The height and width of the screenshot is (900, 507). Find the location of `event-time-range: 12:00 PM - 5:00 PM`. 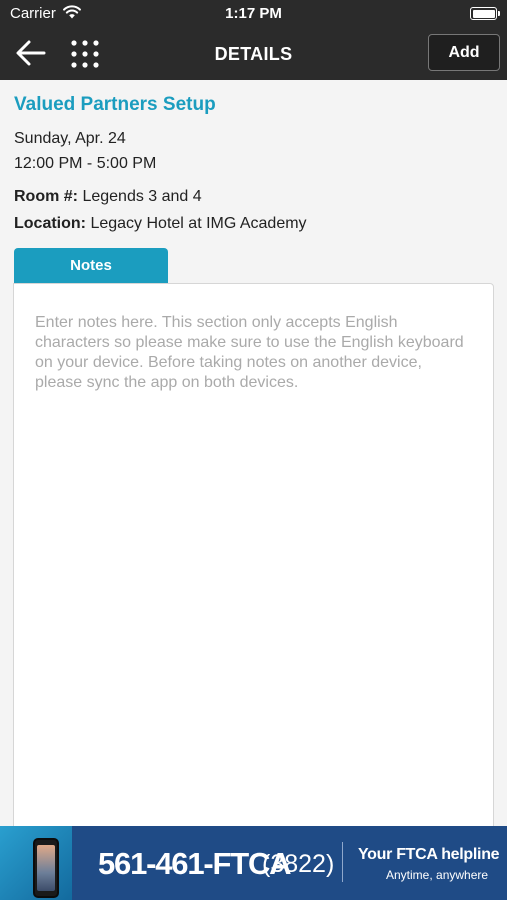

event-time-range: 12:00 PM - 5:00 PM is located at coordinates (85, 163).